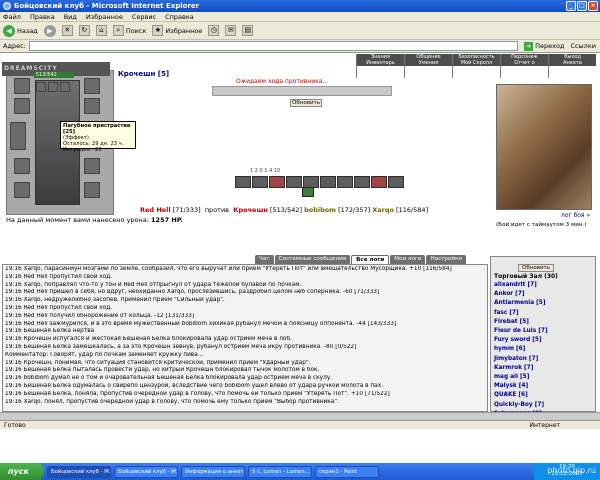 The image size is (600, 480). Describe the element at coordinates (306, 103) in the screenshot. I see `refresh-battle-button: Обновить` at that location.